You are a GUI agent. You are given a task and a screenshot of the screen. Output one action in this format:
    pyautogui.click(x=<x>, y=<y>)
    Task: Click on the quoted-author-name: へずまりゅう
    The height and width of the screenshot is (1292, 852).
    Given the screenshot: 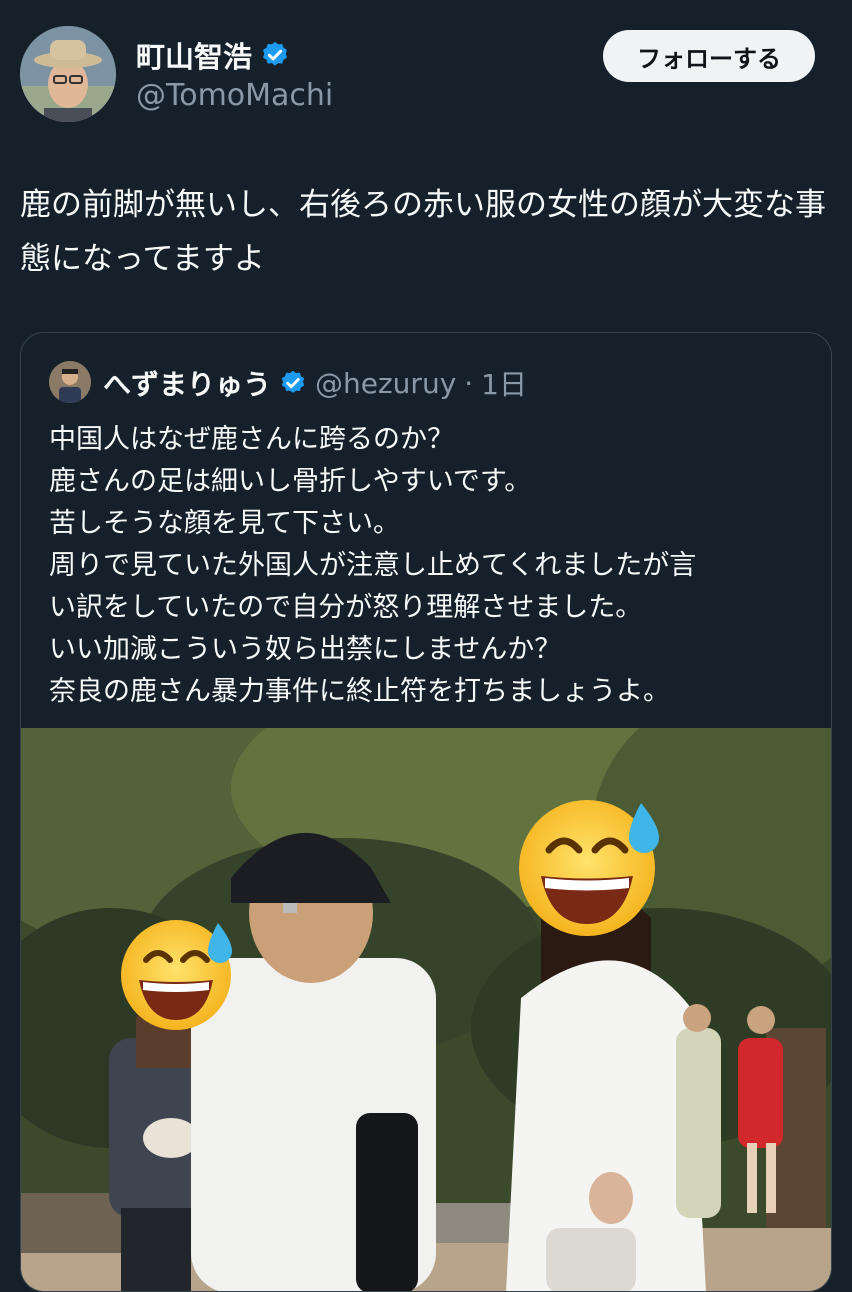 What is the action you would take?
    pyautogui.click(x=187, y=383)
    